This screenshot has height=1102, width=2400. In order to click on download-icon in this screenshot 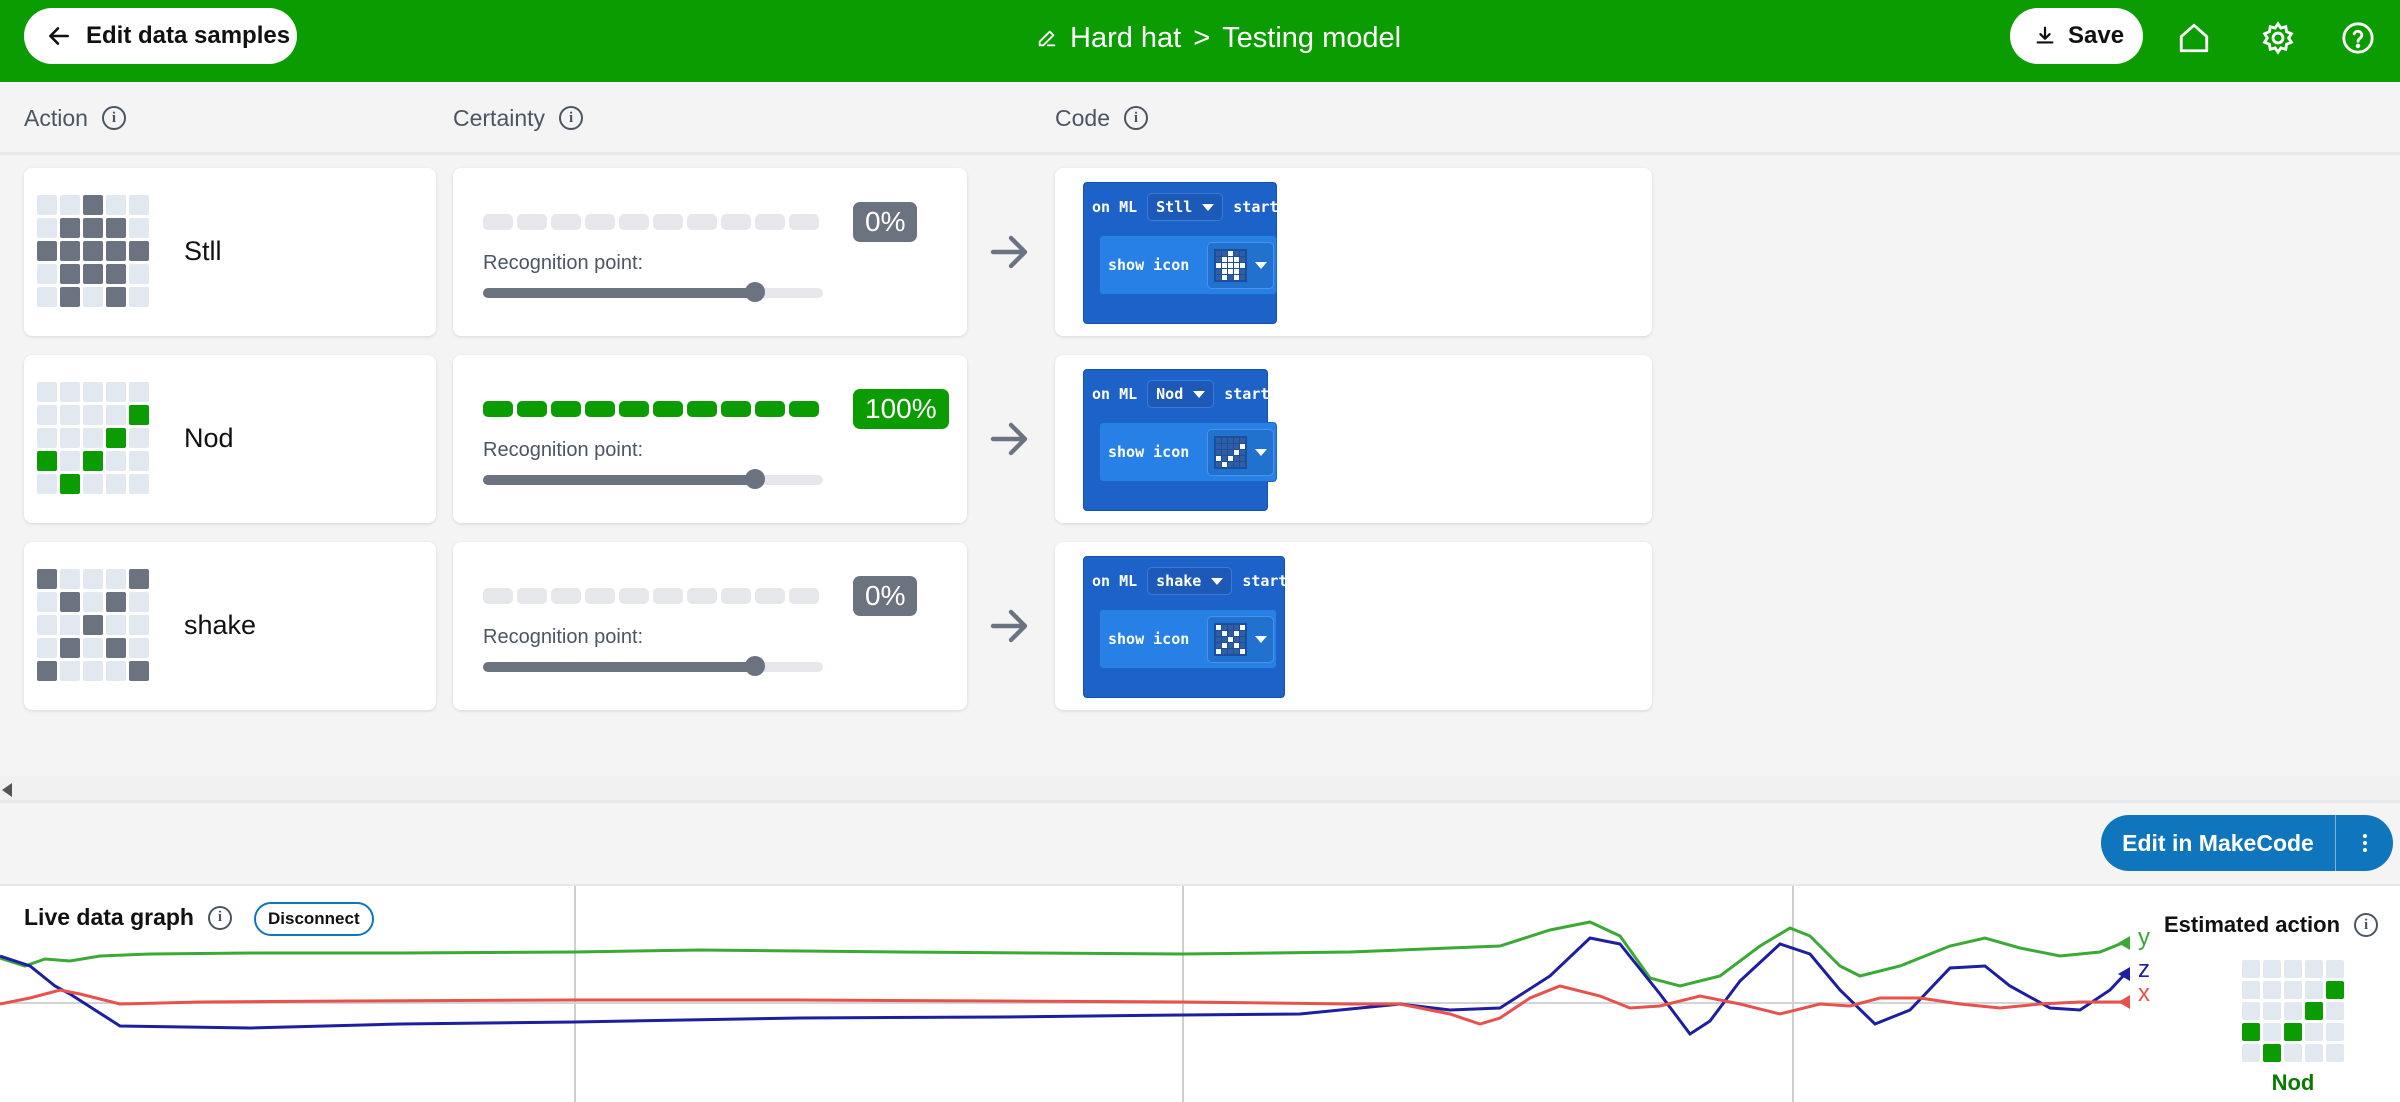, I will do `click(2045, 35)`.